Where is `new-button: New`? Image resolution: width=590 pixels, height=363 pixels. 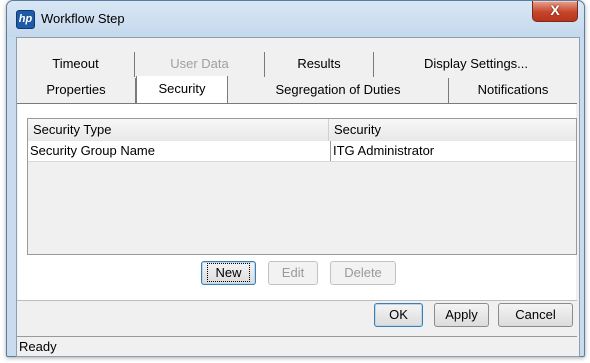
new-button: New is located at coordinates (228, 273).